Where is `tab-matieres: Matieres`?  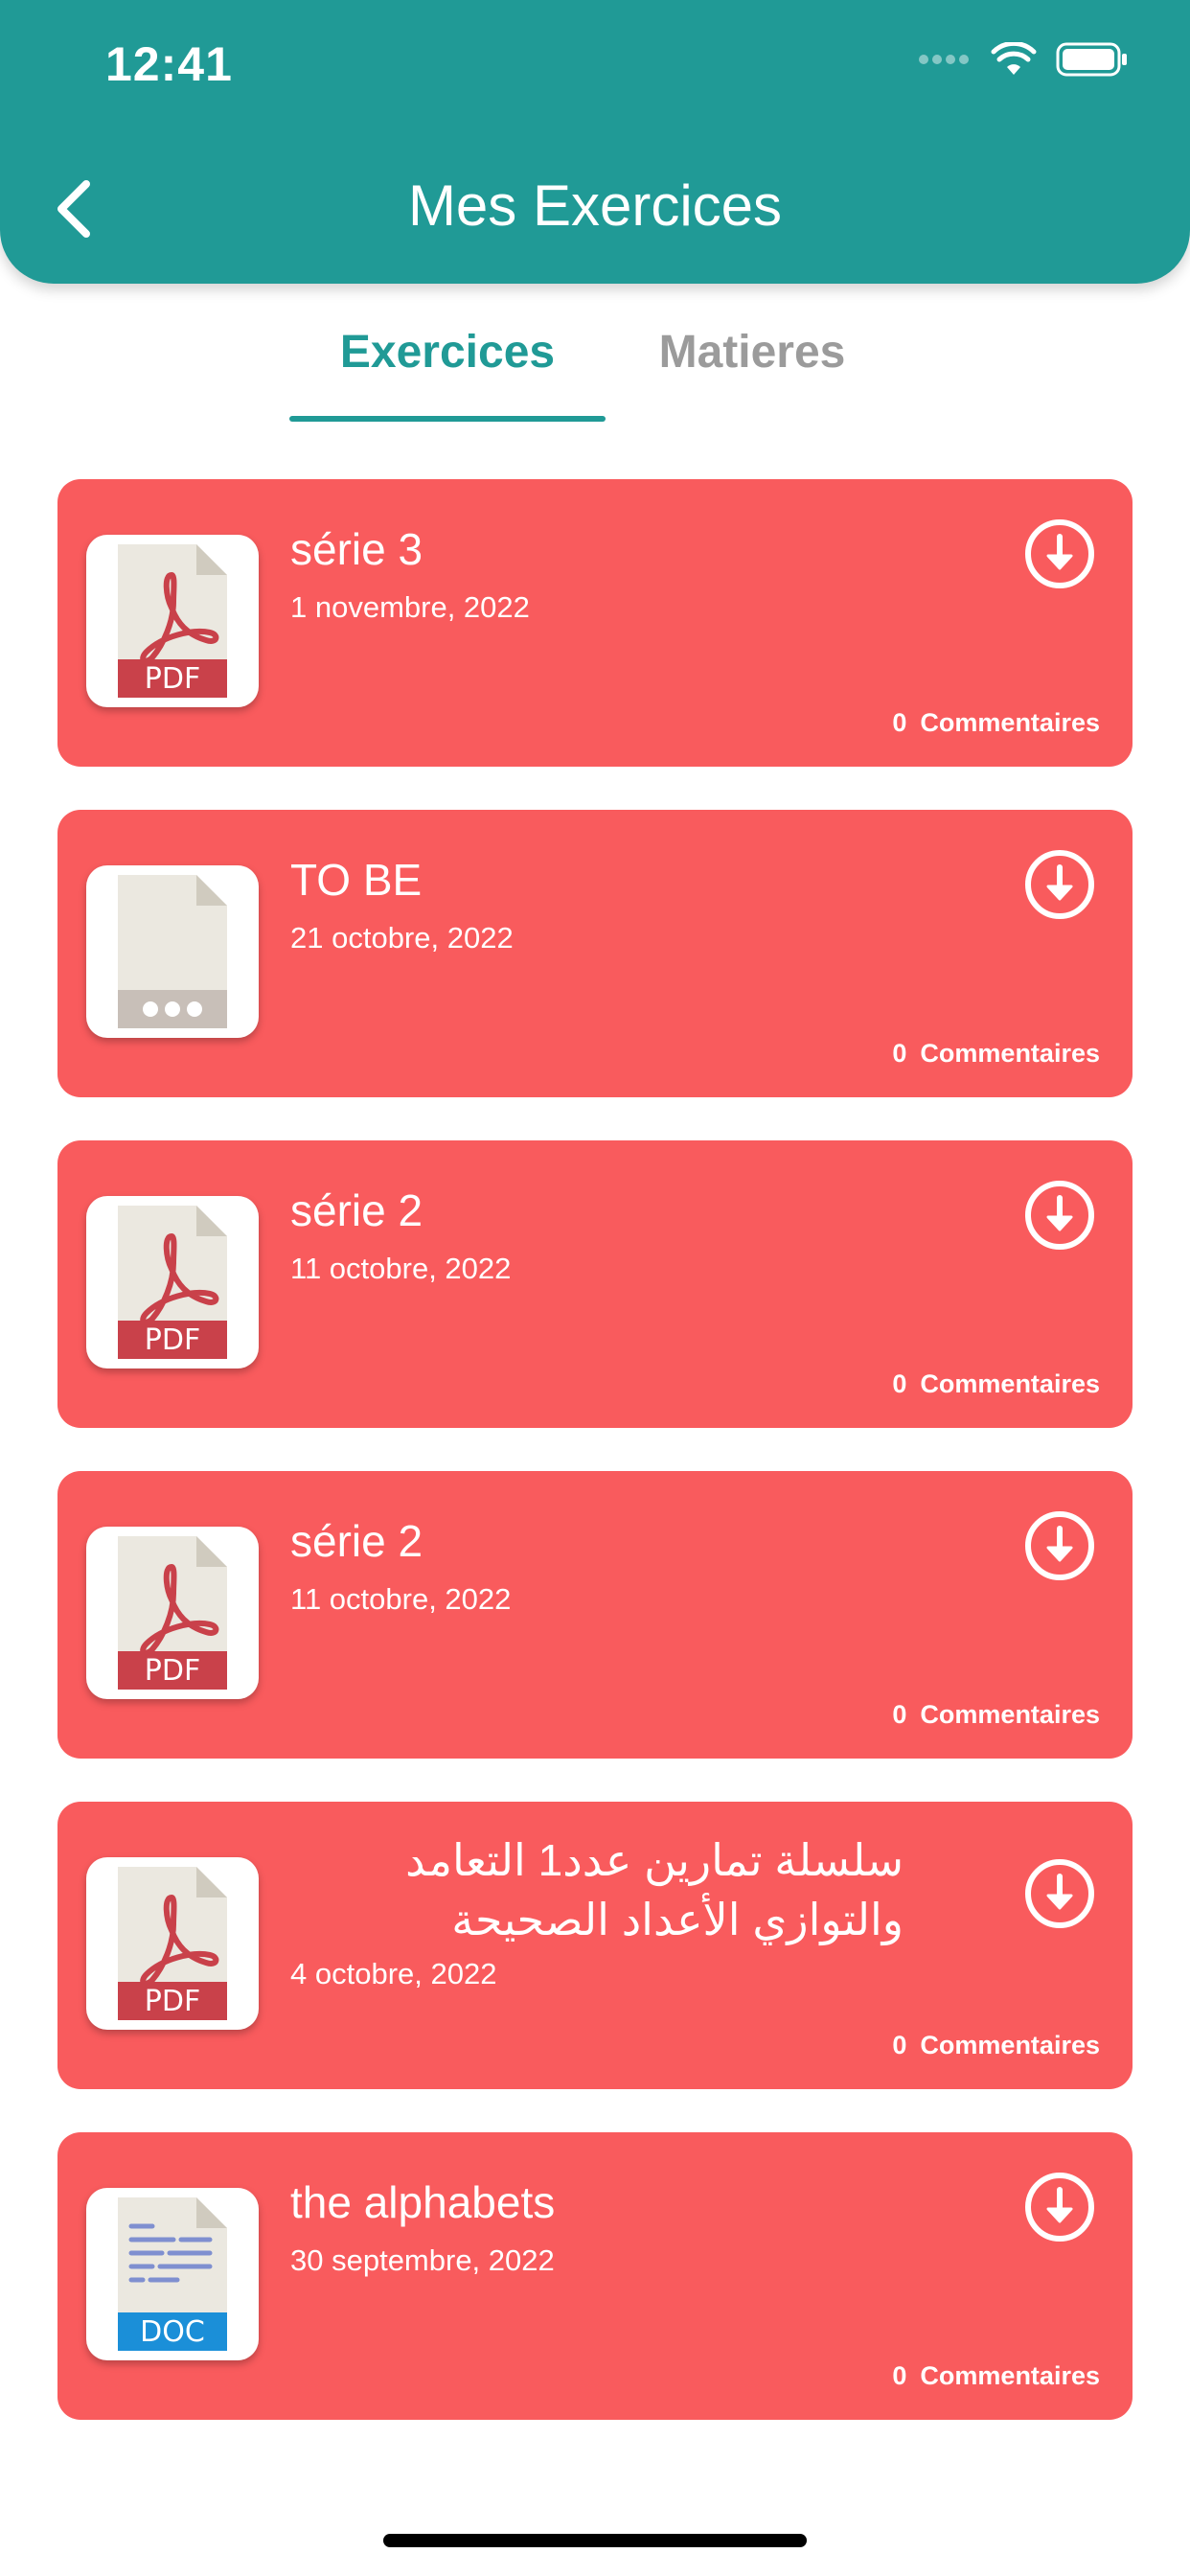
tab-matieres: Matieres is located at coordinates (752, 374).